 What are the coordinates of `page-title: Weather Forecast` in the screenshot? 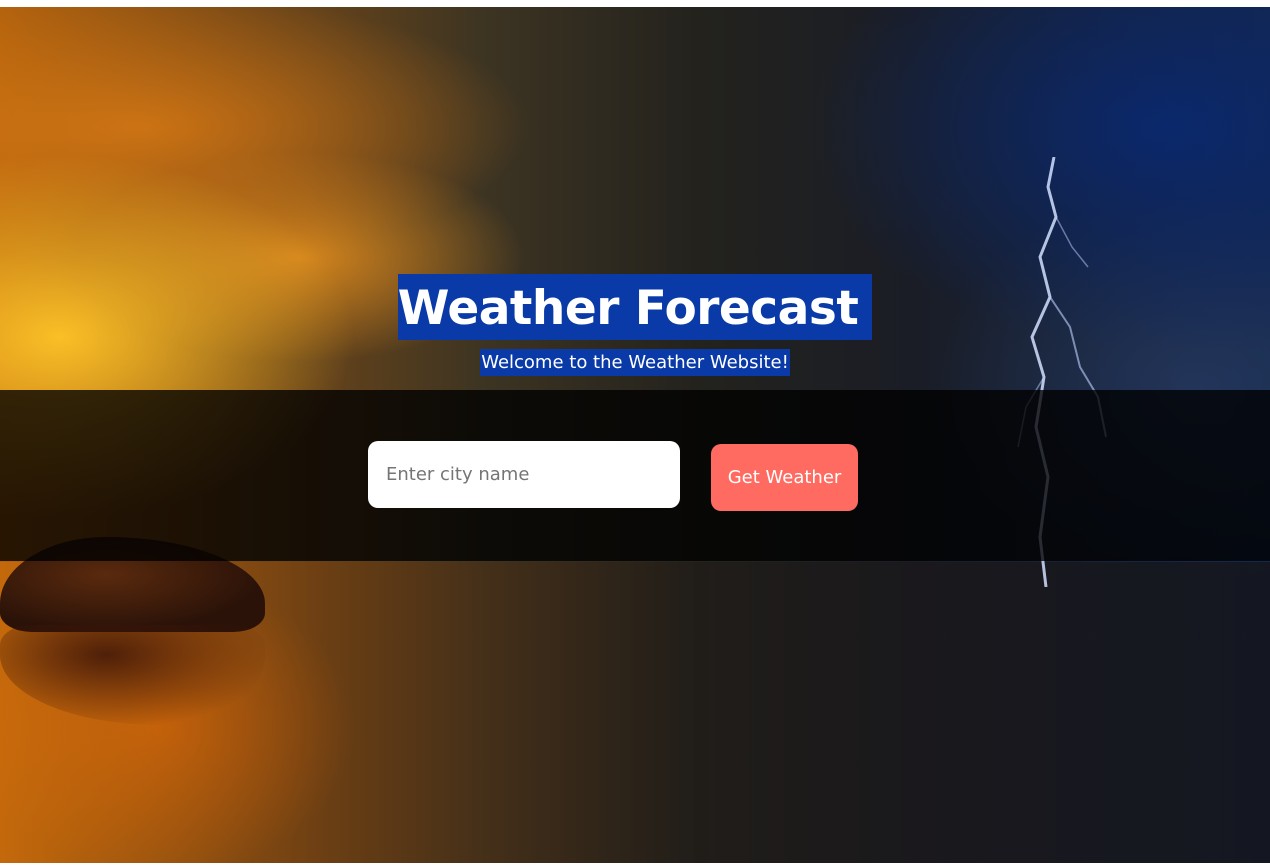 It's located at (635, 307).